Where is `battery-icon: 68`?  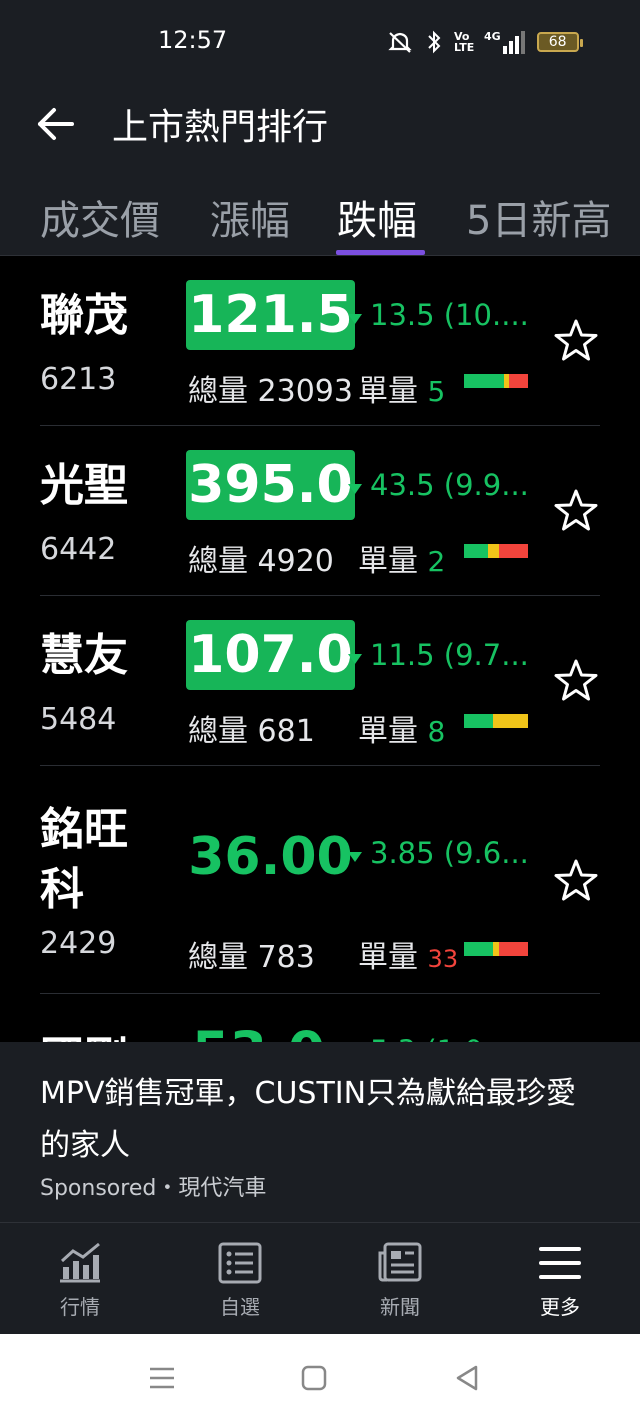 battery-icon: 68 is located at coordinates (559, 42).